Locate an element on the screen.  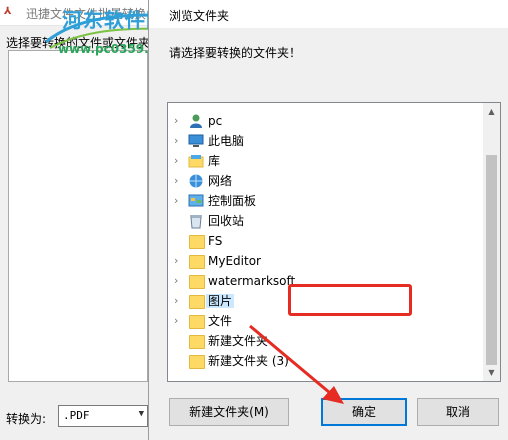
tree-item-label: FS is located at coordinates (215, 241).